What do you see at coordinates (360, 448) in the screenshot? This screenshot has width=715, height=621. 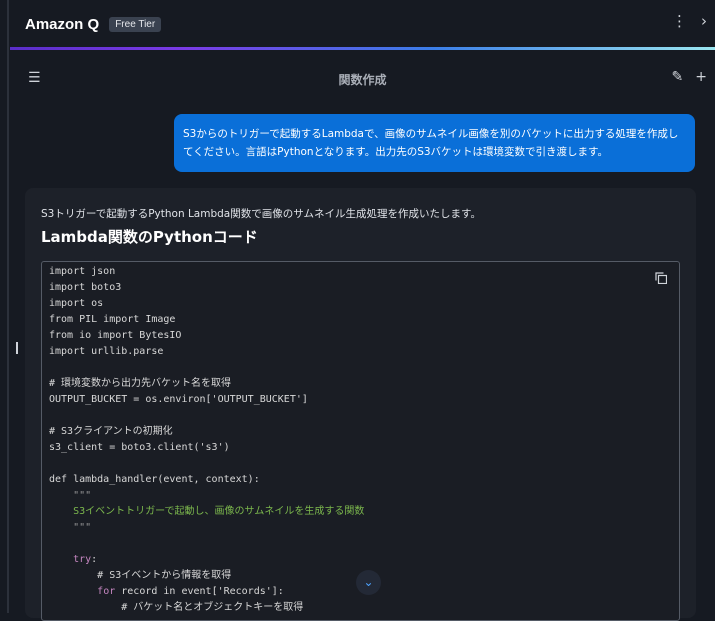 I see `code-line: s3_client = boto3.client('s3')` at bounding box center [360, 448].